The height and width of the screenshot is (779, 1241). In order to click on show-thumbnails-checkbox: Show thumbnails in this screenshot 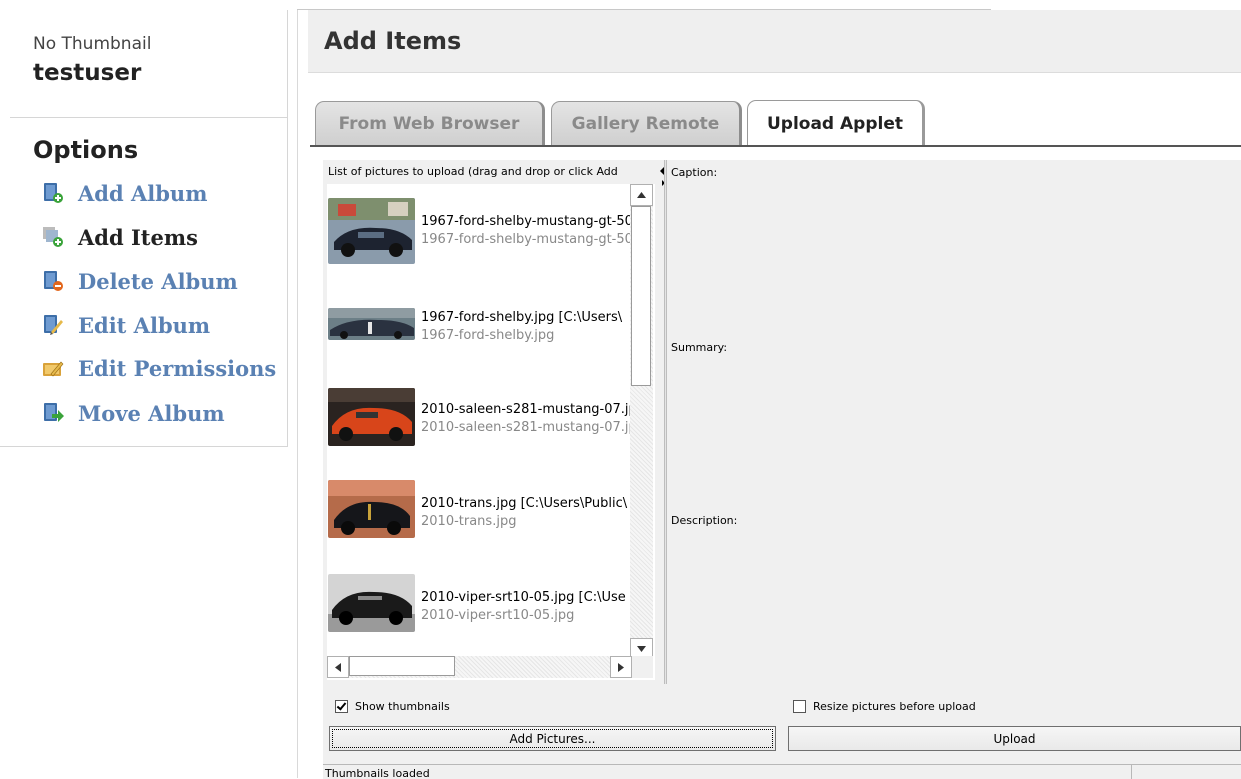, I will do `click(392, 706)`.